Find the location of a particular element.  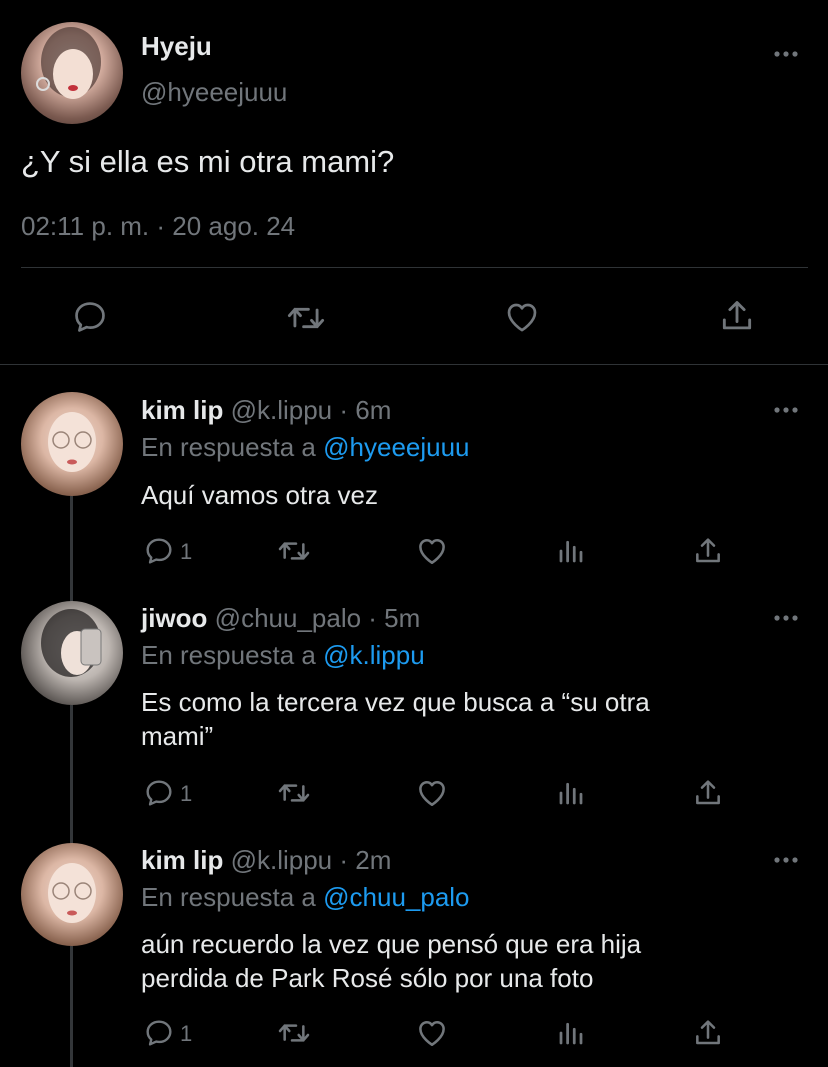

reply-header: jiwoo @chuu_palo · 5m is located at coordinates (280, 618).